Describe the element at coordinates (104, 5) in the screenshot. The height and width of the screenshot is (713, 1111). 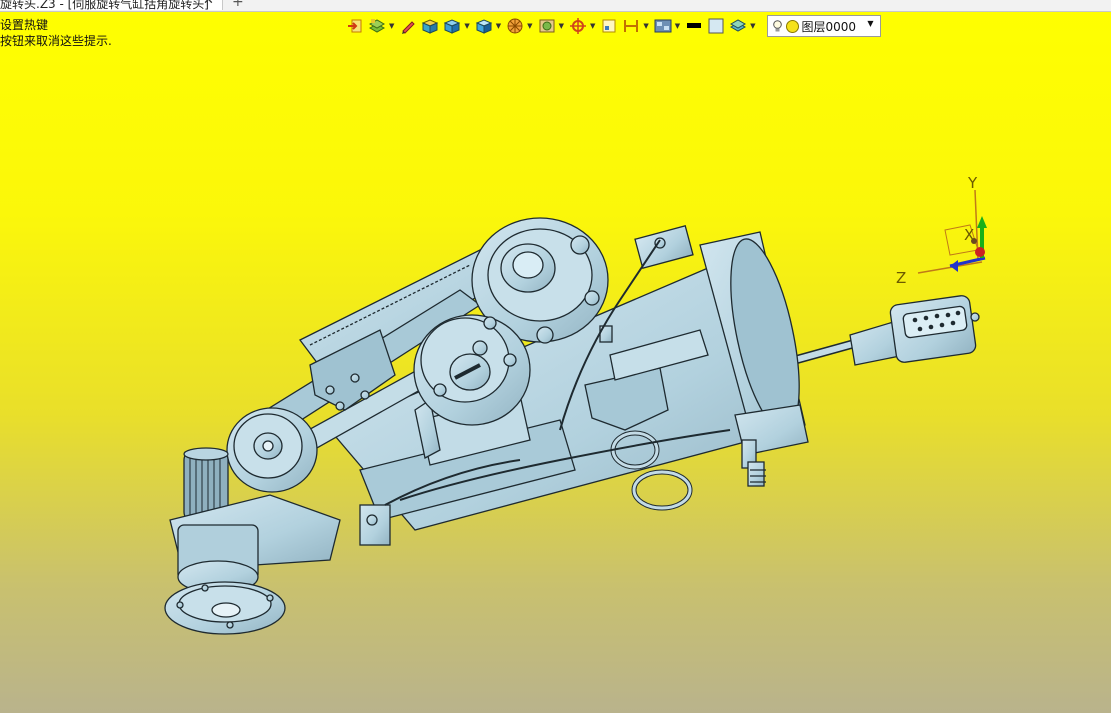
I see `document-tab-title: 旋转头.Z3 - [伺服旋转气缸括角旋转头]` at that location.